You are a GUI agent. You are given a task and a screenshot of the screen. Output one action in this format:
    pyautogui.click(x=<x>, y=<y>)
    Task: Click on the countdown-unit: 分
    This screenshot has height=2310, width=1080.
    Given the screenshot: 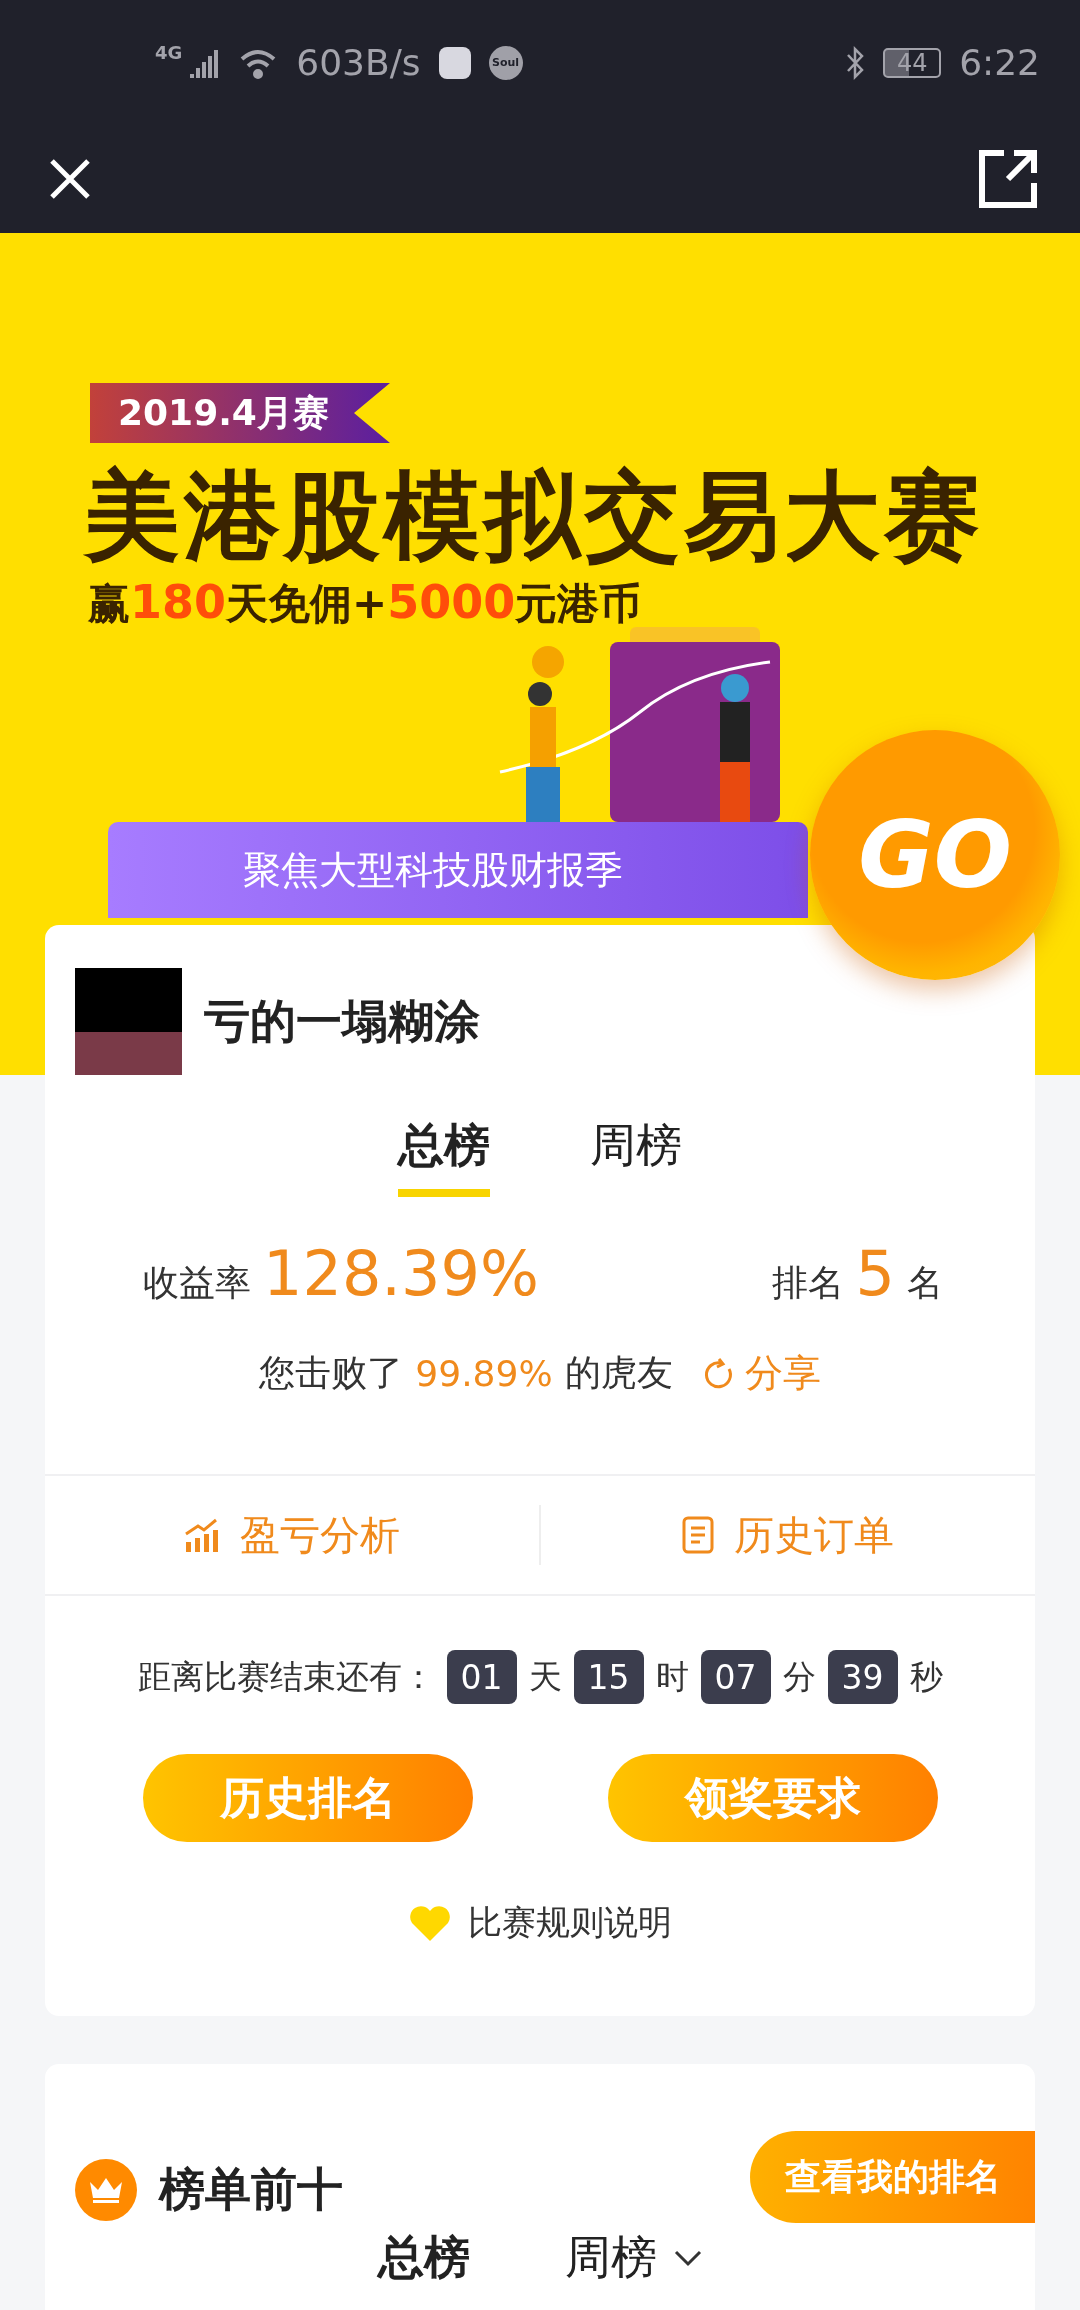 What is the action you would take?
    pyautogui.click(x=799, y=1676)
    